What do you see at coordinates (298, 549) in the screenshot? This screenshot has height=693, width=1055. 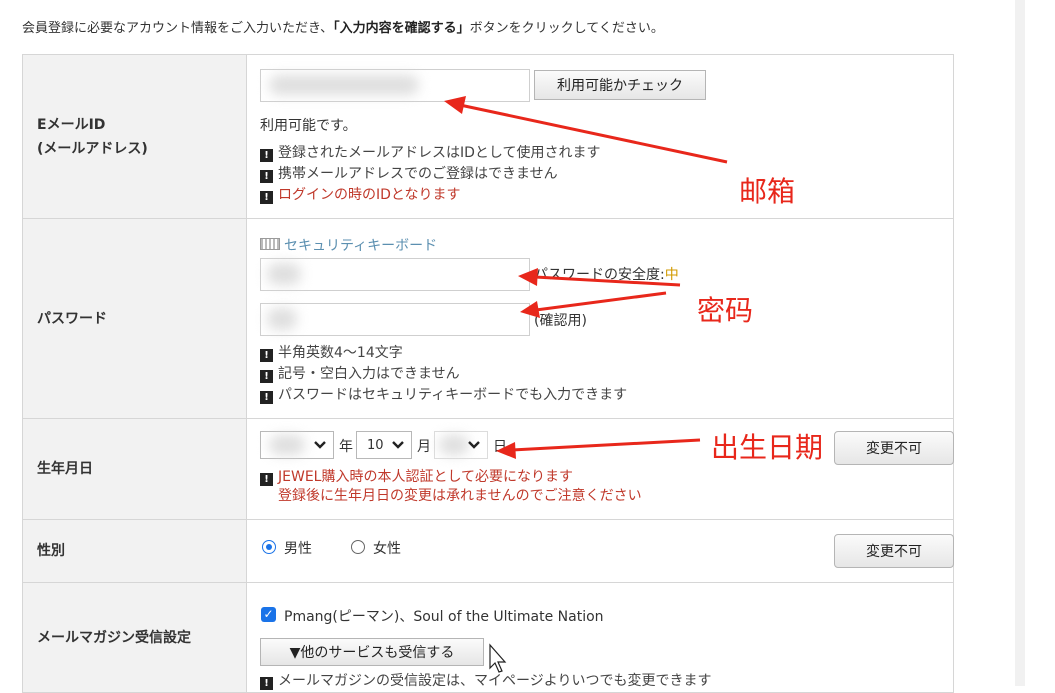 I see `male-label: 男性` at bounding box center [298, 549].